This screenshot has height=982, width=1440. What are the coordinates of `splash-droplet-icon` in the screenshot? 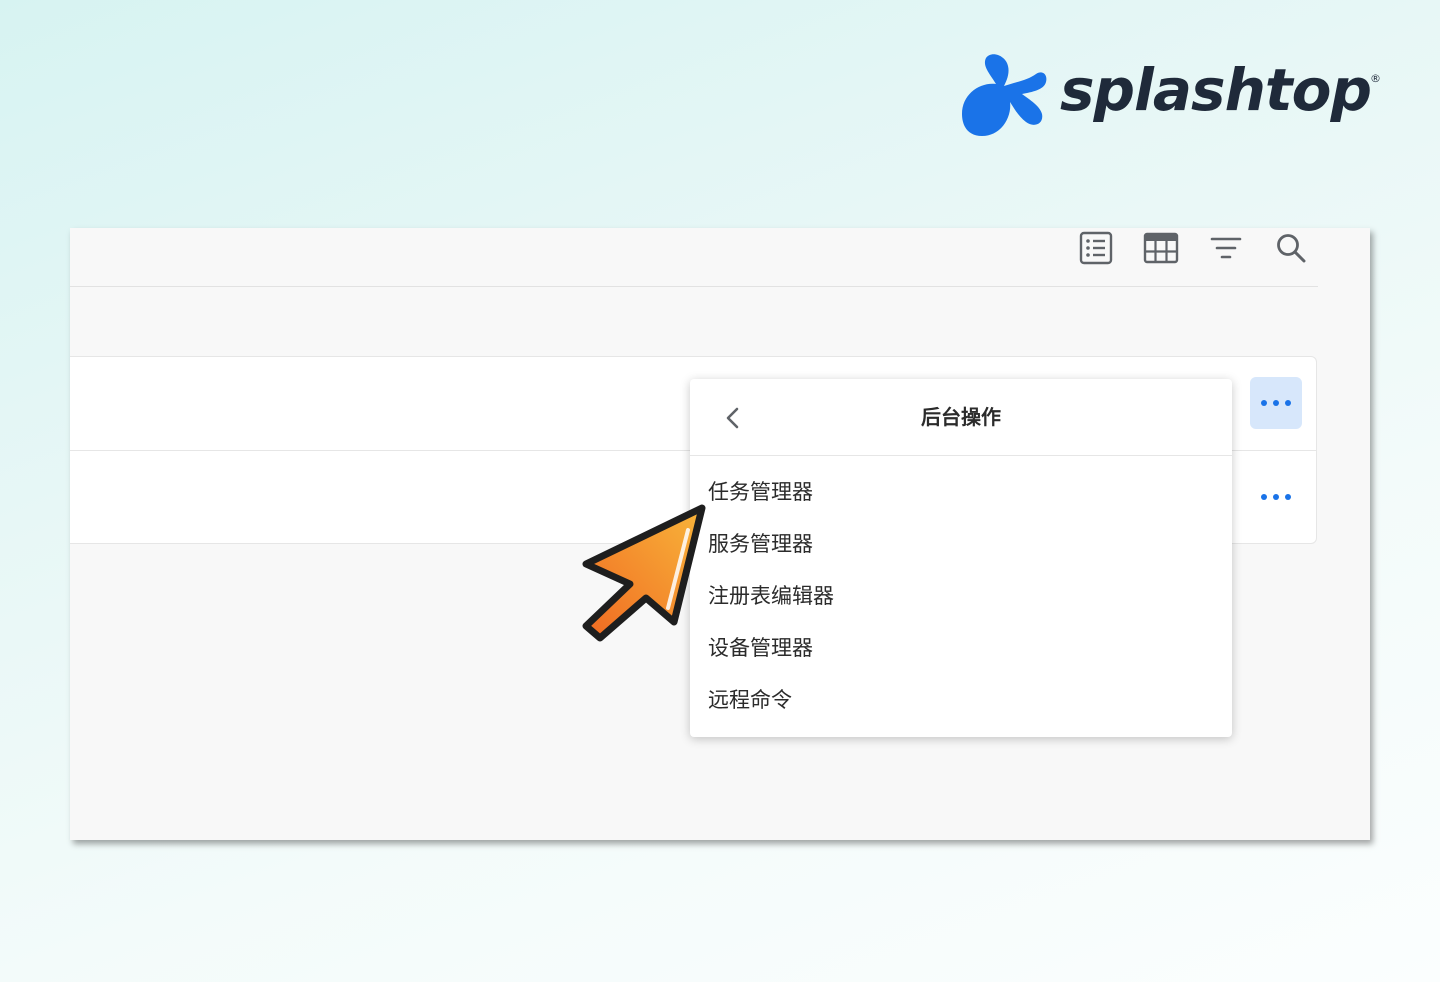 It's located at (1004, 95).